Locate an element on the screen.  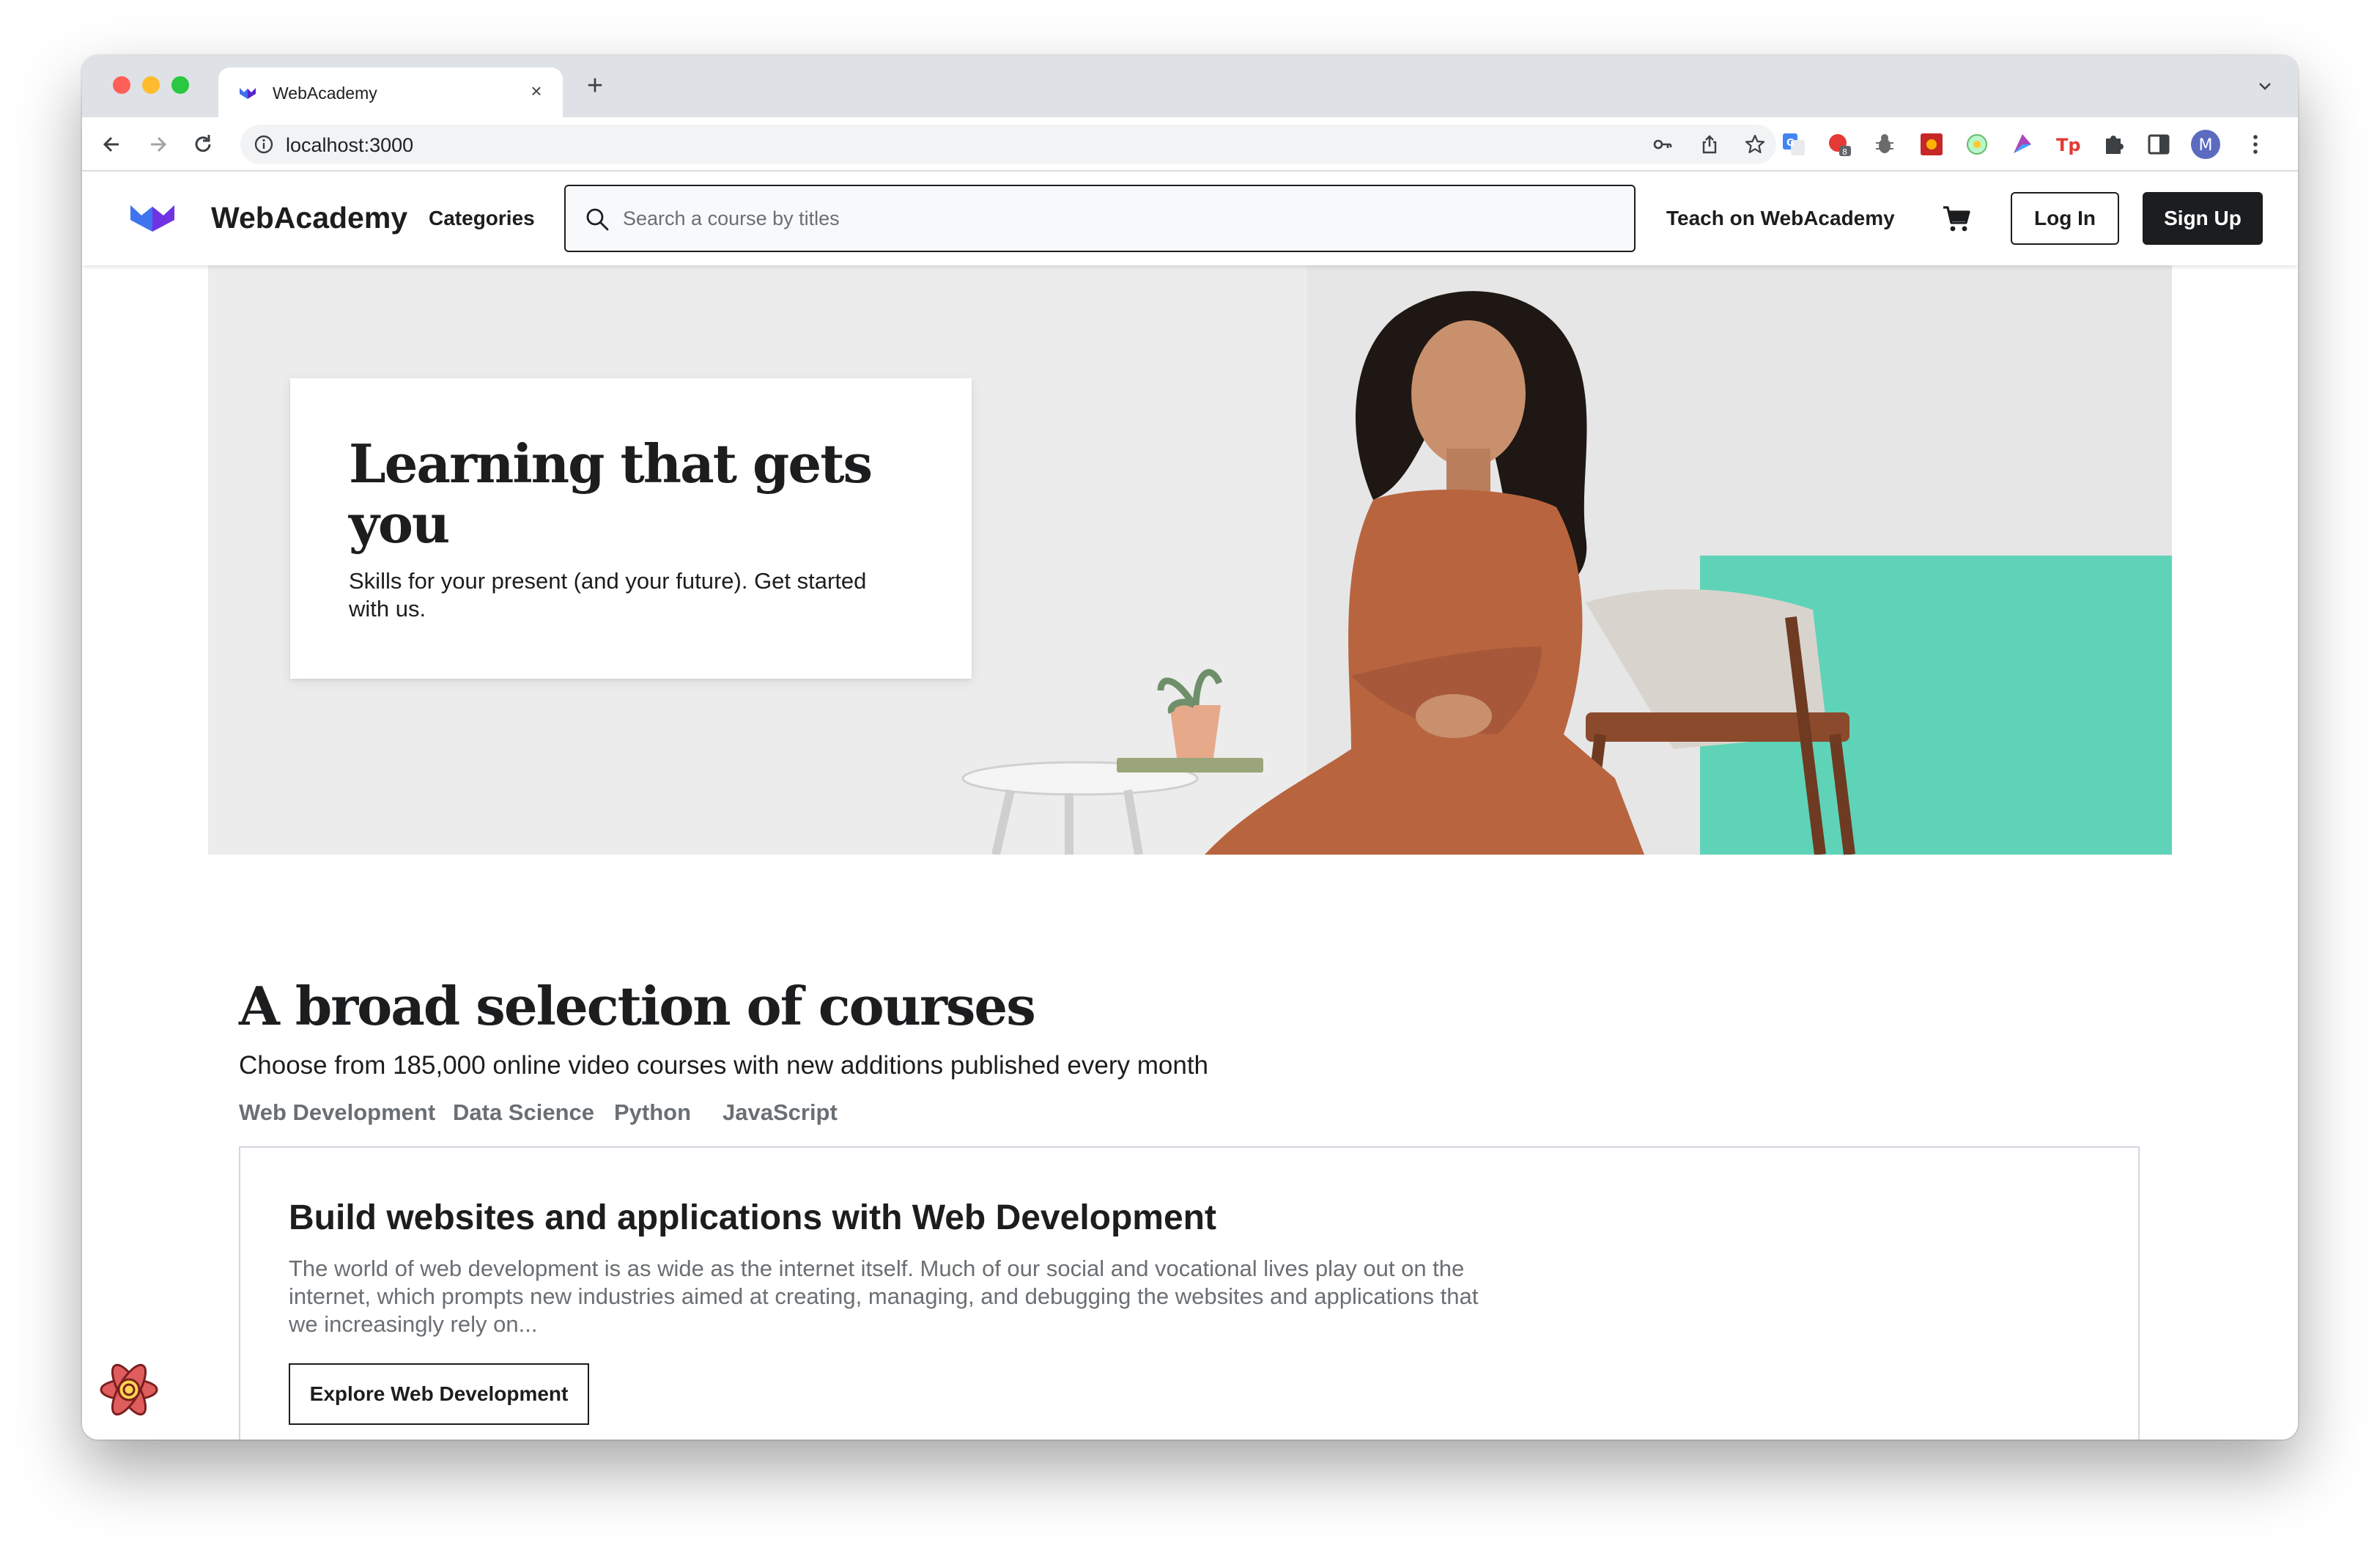
browser-toolbar: localhost:3000 G 8 Tp M is located at coordinates (1190, 144).